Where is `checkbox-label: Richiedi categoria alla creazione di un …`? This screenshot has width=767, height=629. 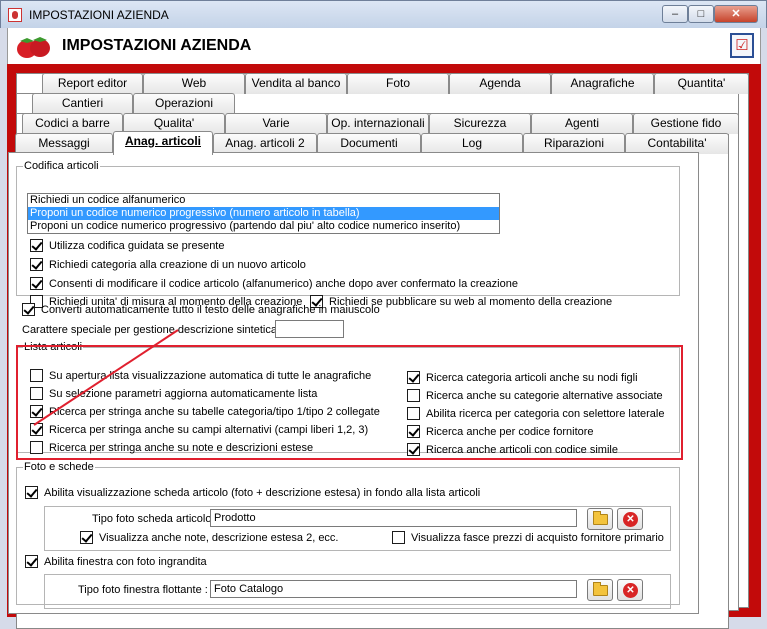 checkbox-label: Richiedi categoria alla creazione di un … is located at coordinates (177, 264).